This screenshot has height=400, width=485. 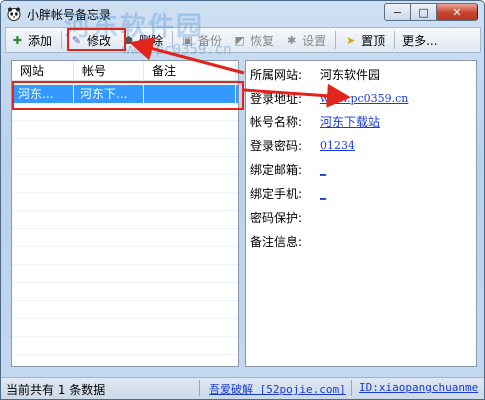 I want to click on add-label: 添加, so click(x=40, y=40).